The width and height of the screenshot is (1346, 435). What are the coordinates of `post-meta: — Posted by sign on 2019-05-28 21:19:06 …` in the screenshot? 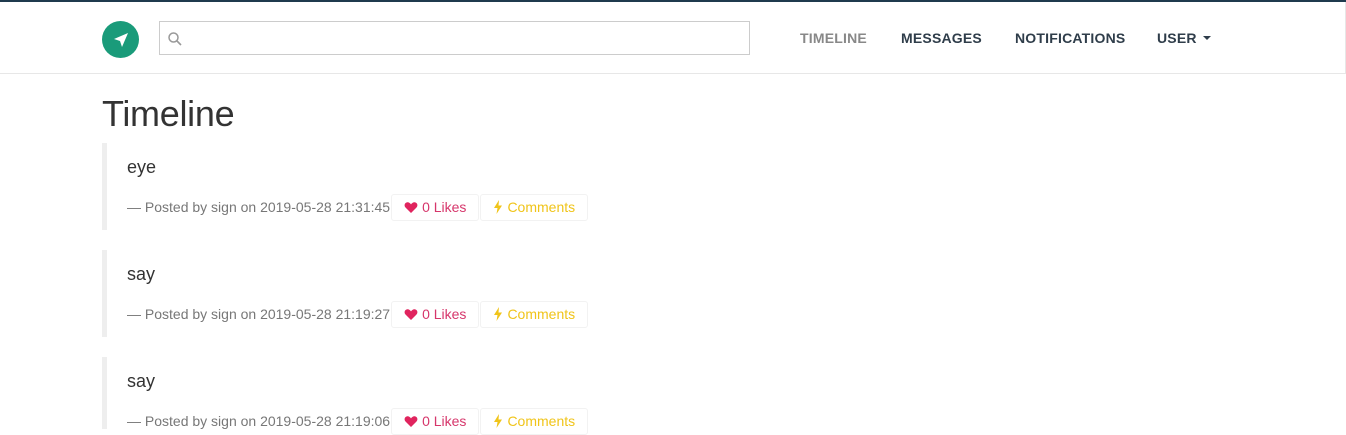 It's located at (358, 421).